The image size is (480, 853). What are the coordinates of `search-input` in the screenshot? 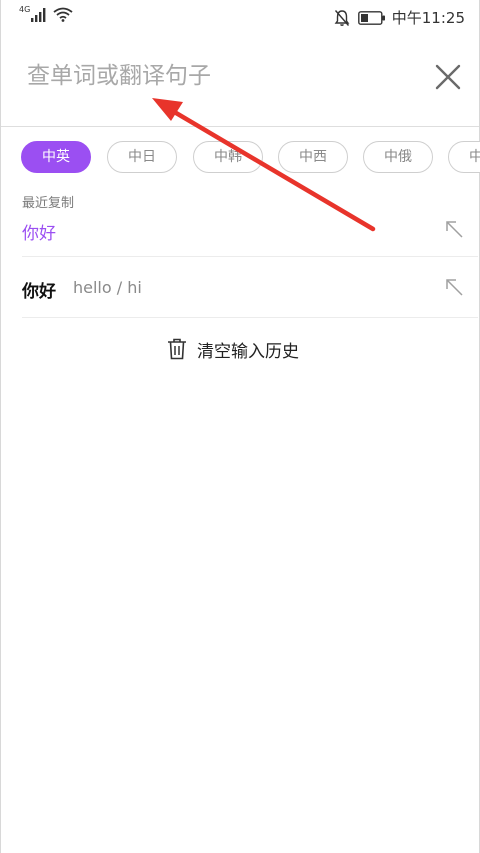 It's located at (207, 76).